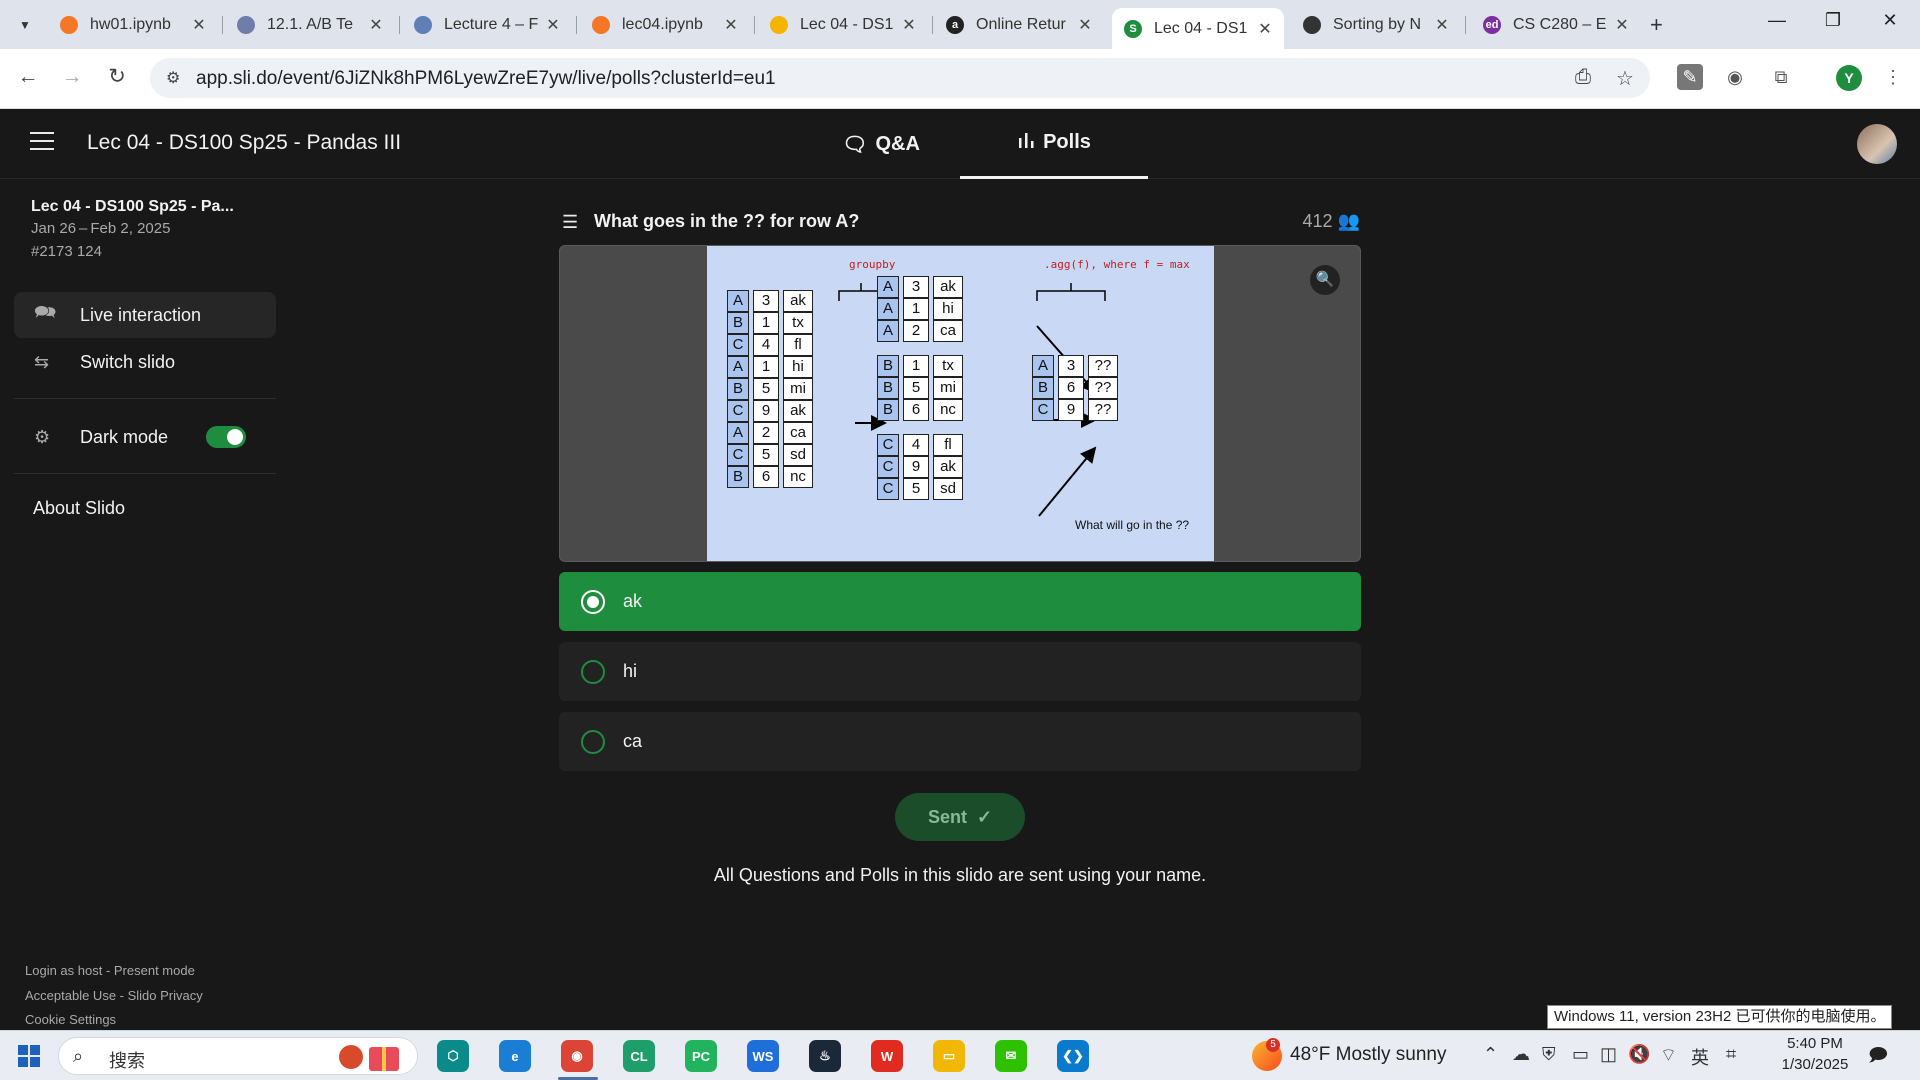  What do you see at coordinates (1580, 1054) in the screenshot?
I see `battery-icon: ▭` at bounding box center [1580, 1054].